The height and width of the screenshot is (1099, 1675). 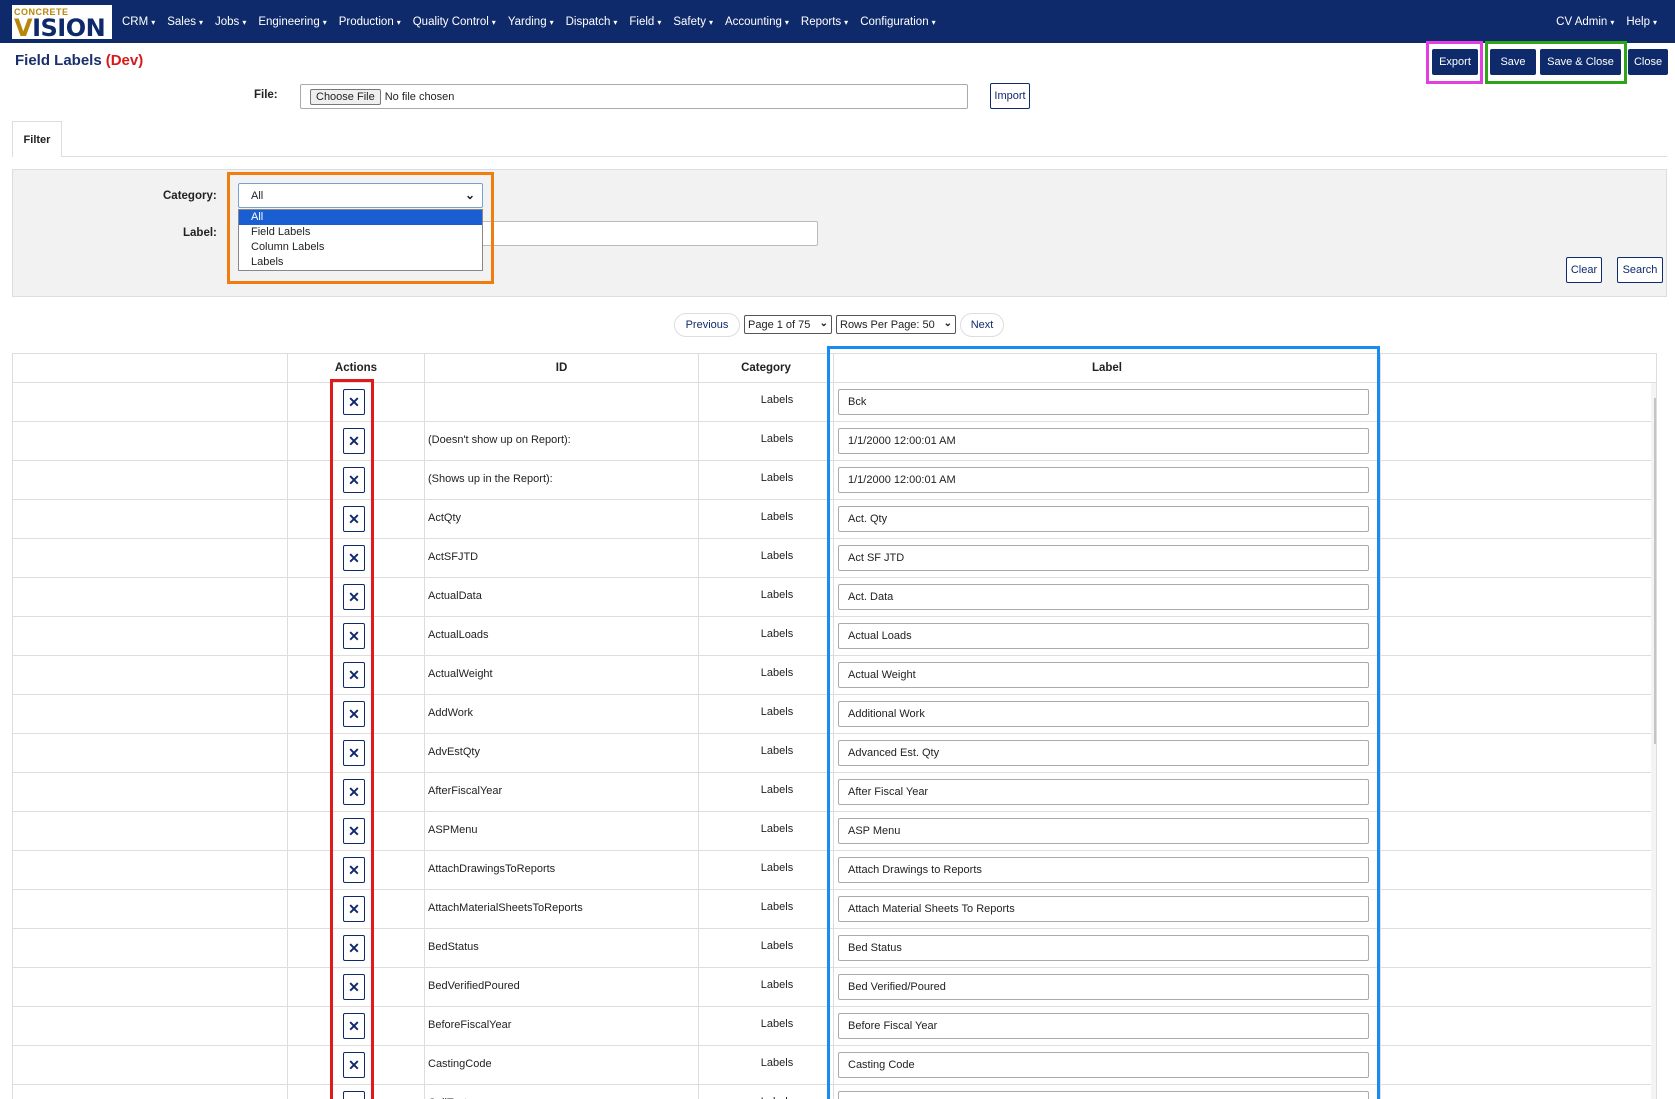 I want to click on row-label-input, so click(x=1103, y=1095).